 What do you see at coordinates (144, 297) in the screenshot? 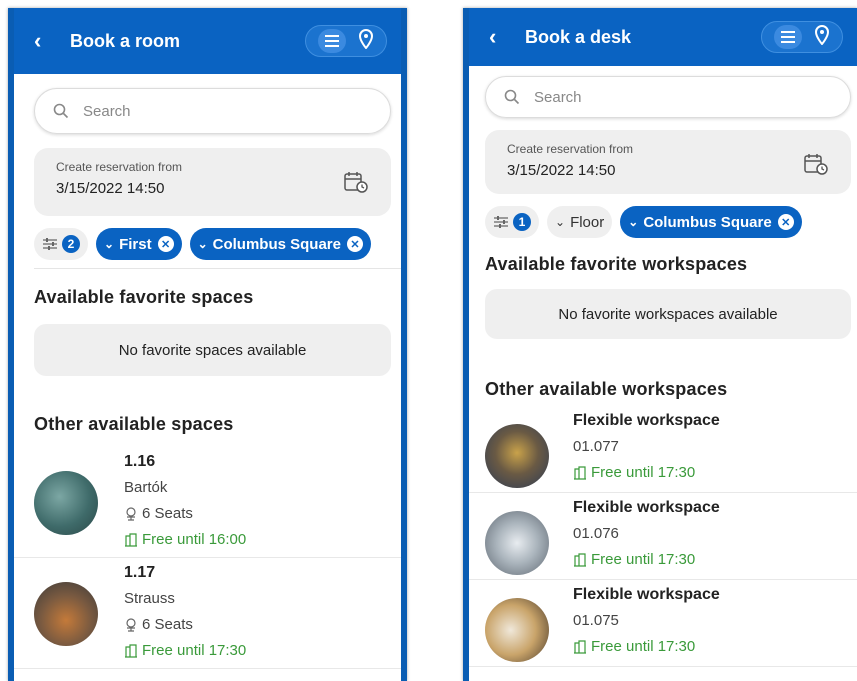
I see `favorites-heading: Available favorite spaces` at bounding box center [144, 297].